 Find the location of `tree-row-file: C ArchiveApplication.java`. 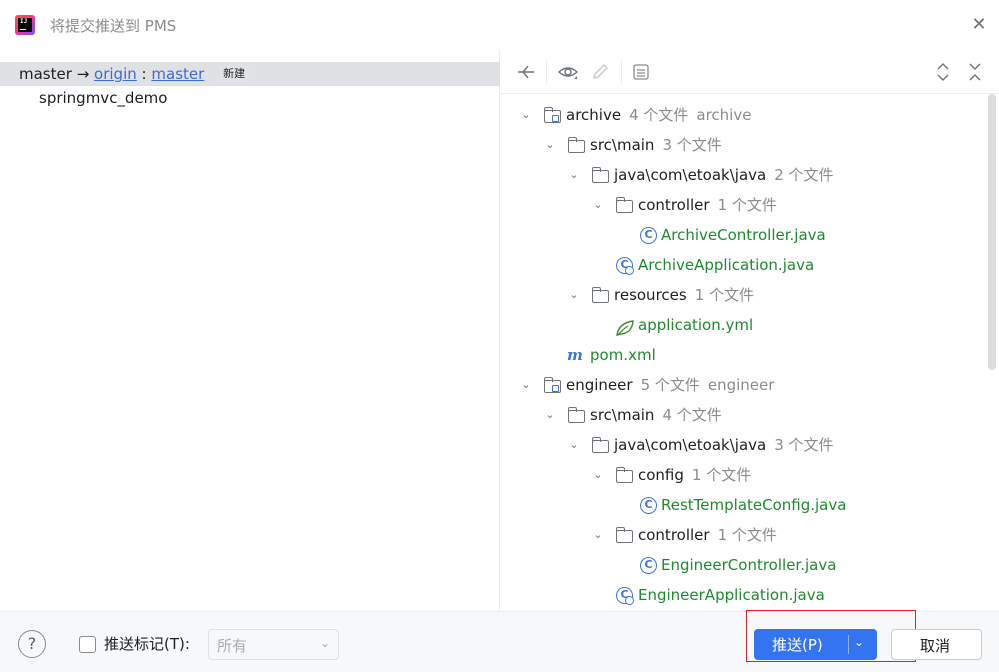

tree-row-file: C ArchiveApplication.java is located at coordinates (744, 265).